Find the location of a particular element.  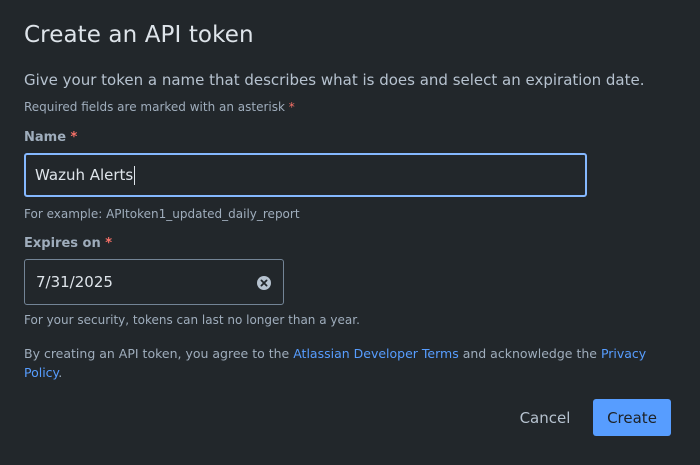

developer-terms-link: Atlassian Developer Terms is located at coordinates (376, 353).